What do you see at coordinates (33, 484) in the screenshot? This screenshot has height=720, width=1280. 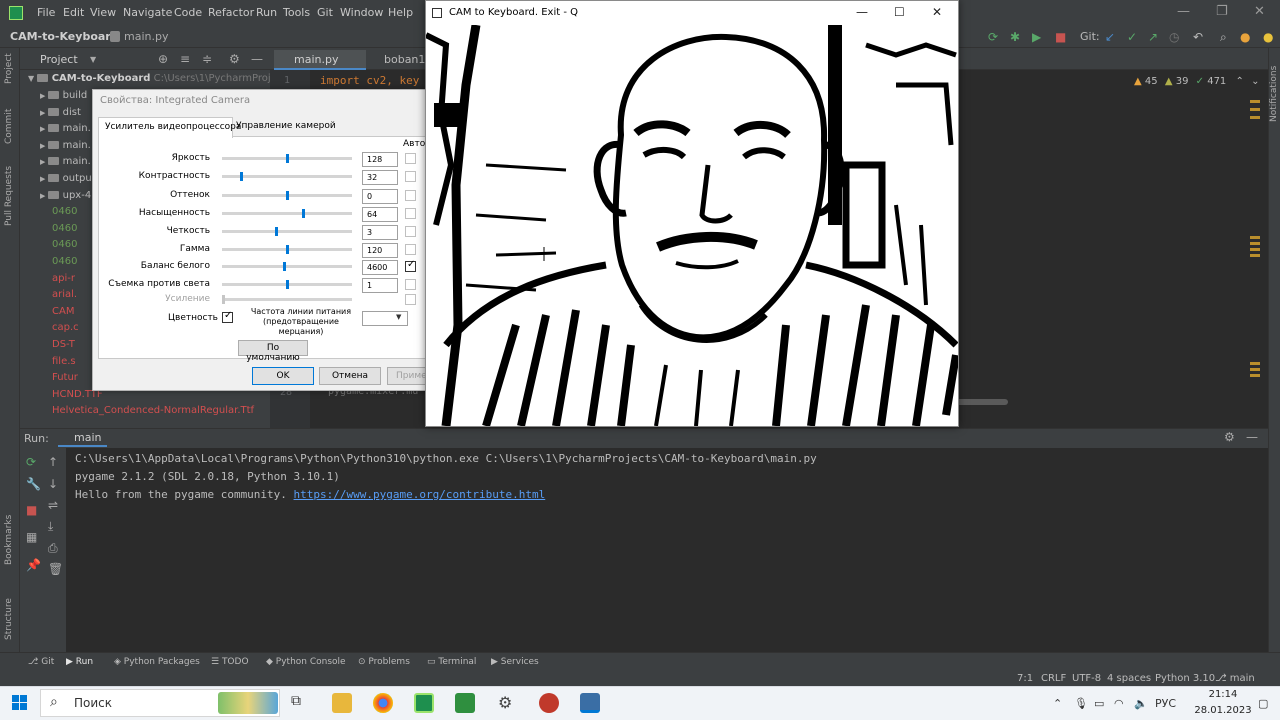 I see `wrench-icon: 🔧` at bounding box center [33, 484].